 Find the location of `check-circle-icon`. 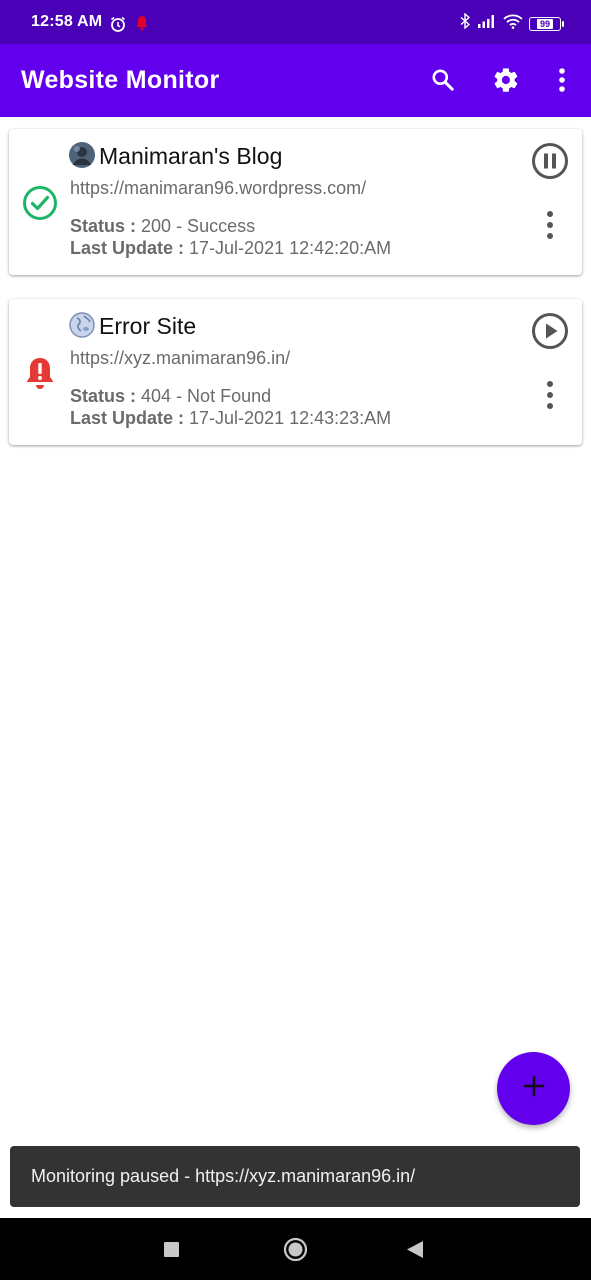

check-circle-icon is located at coordinates (40, 203).